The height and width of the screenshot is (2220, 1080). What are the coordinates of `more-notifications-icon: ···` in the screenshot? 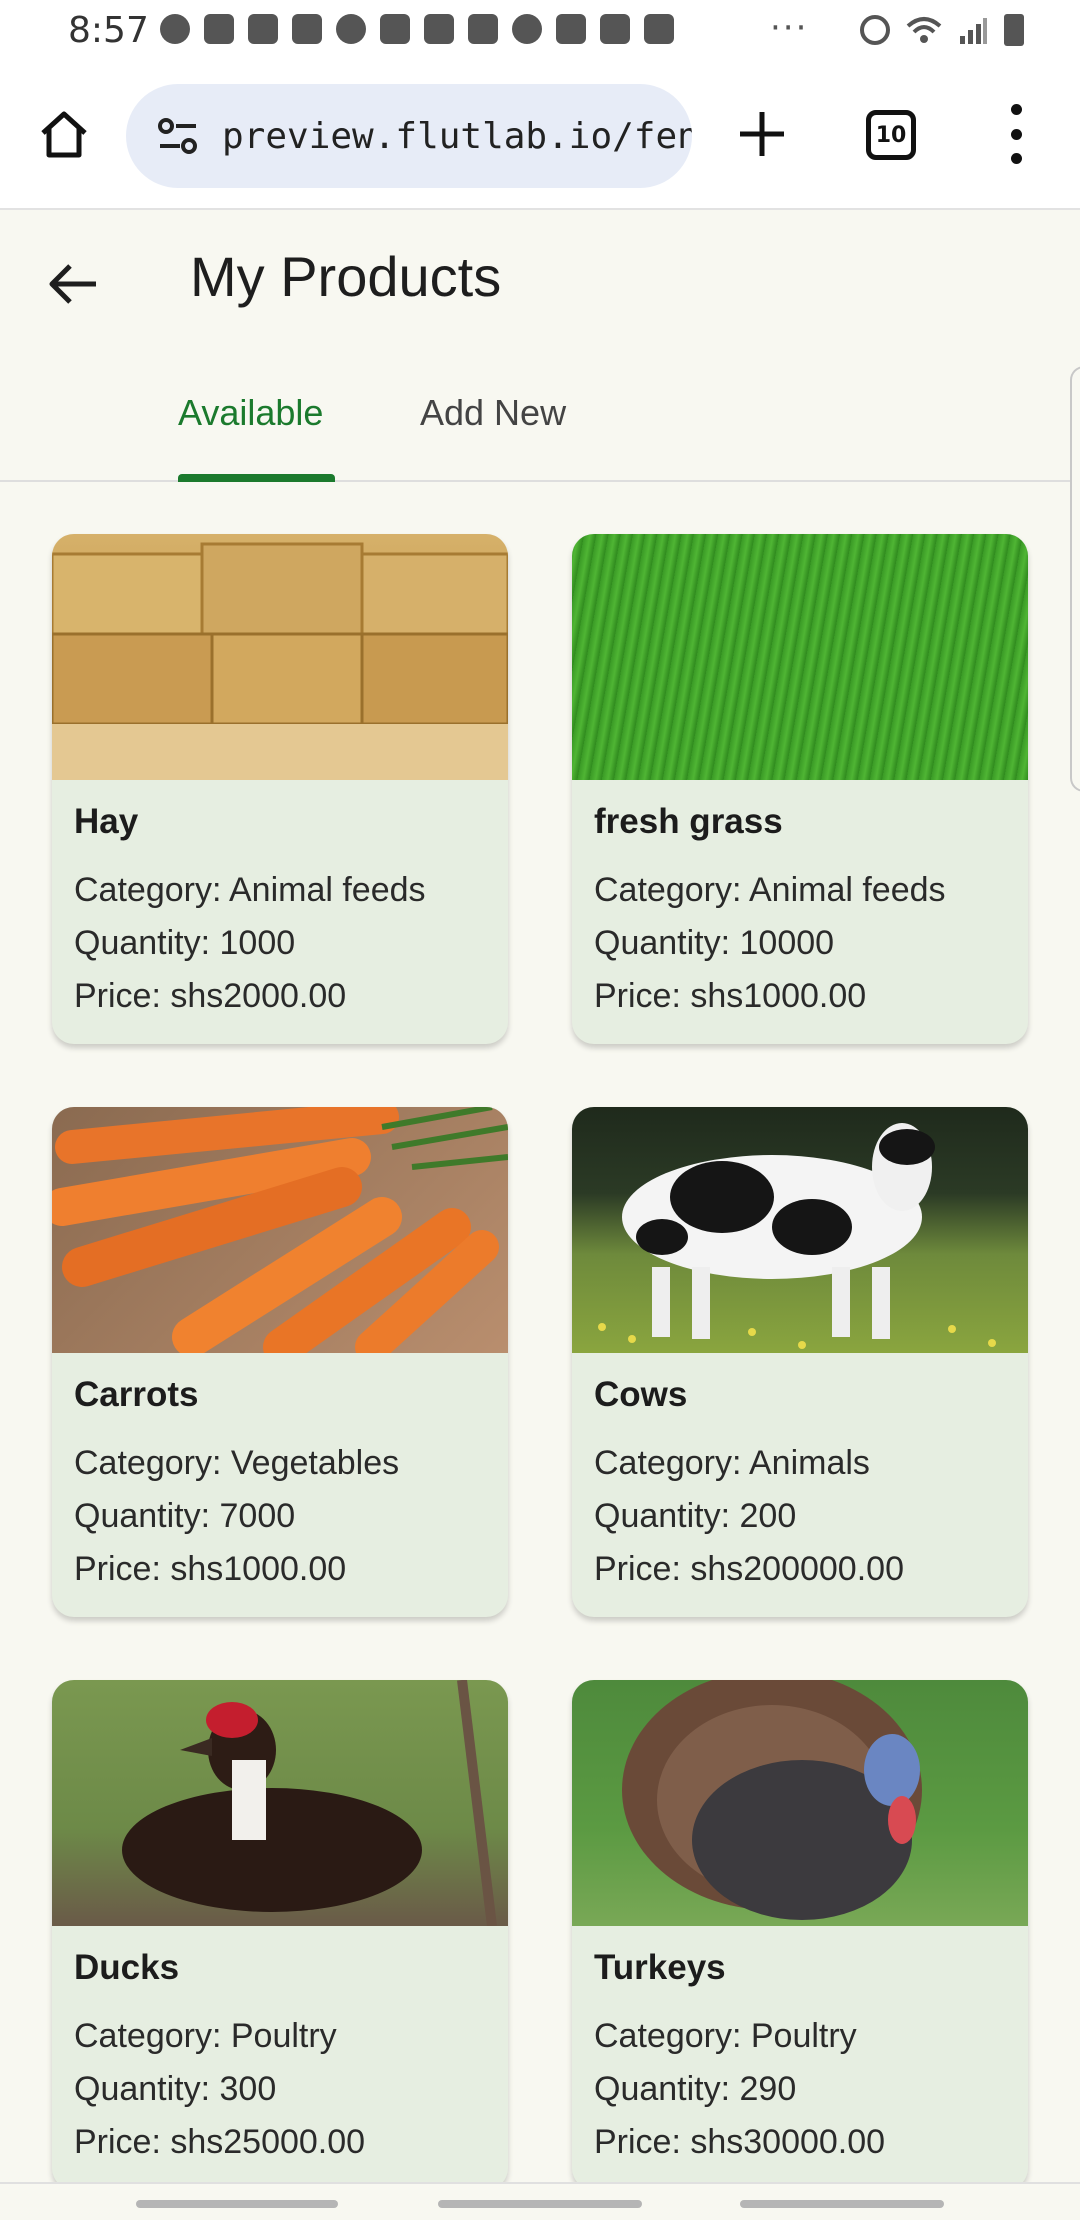 It's located at (789, 28).